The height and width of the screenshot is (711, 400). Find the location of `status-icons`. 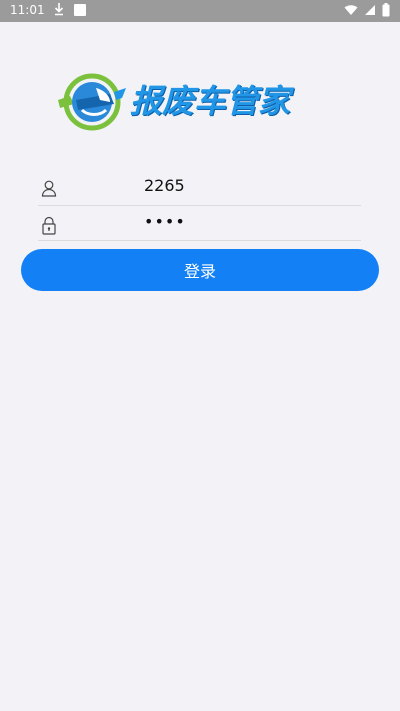

status-icons is located at coordinates (367, 11).